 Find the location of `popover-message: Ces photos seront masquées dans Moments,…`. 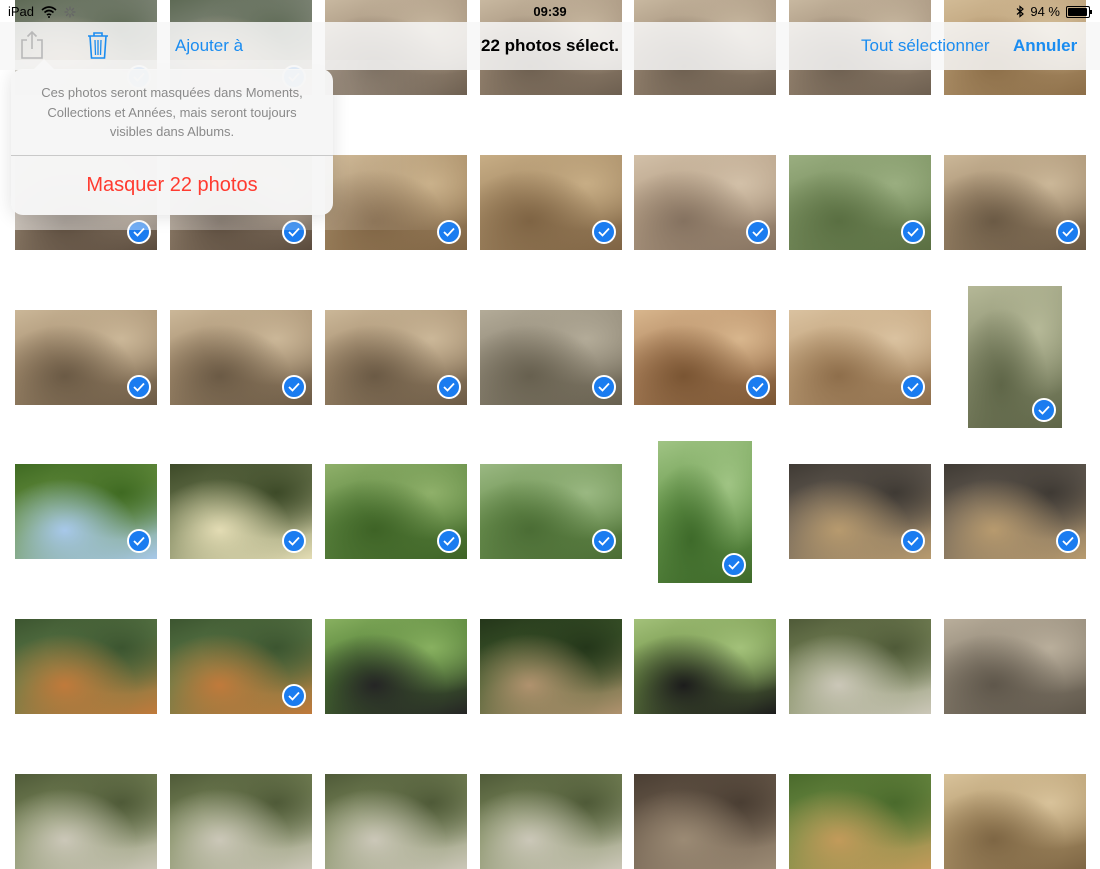

popover-message: Ces photos seront masquées dans Moments,… is located at coordinates (172, 112).